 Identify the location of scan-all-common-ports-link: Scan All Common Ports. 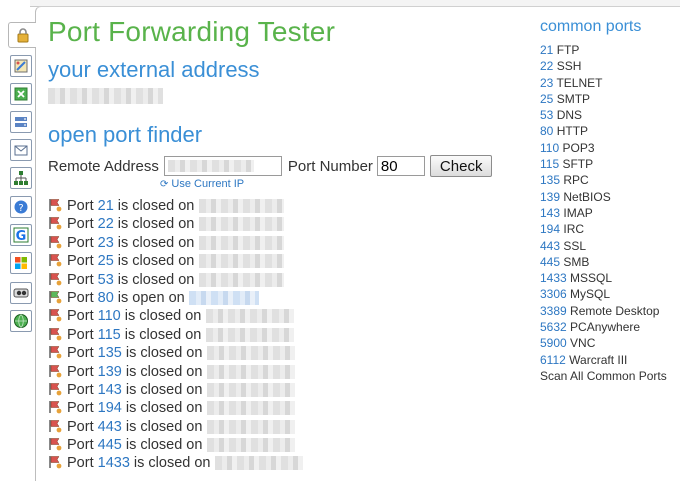
(603, 376).